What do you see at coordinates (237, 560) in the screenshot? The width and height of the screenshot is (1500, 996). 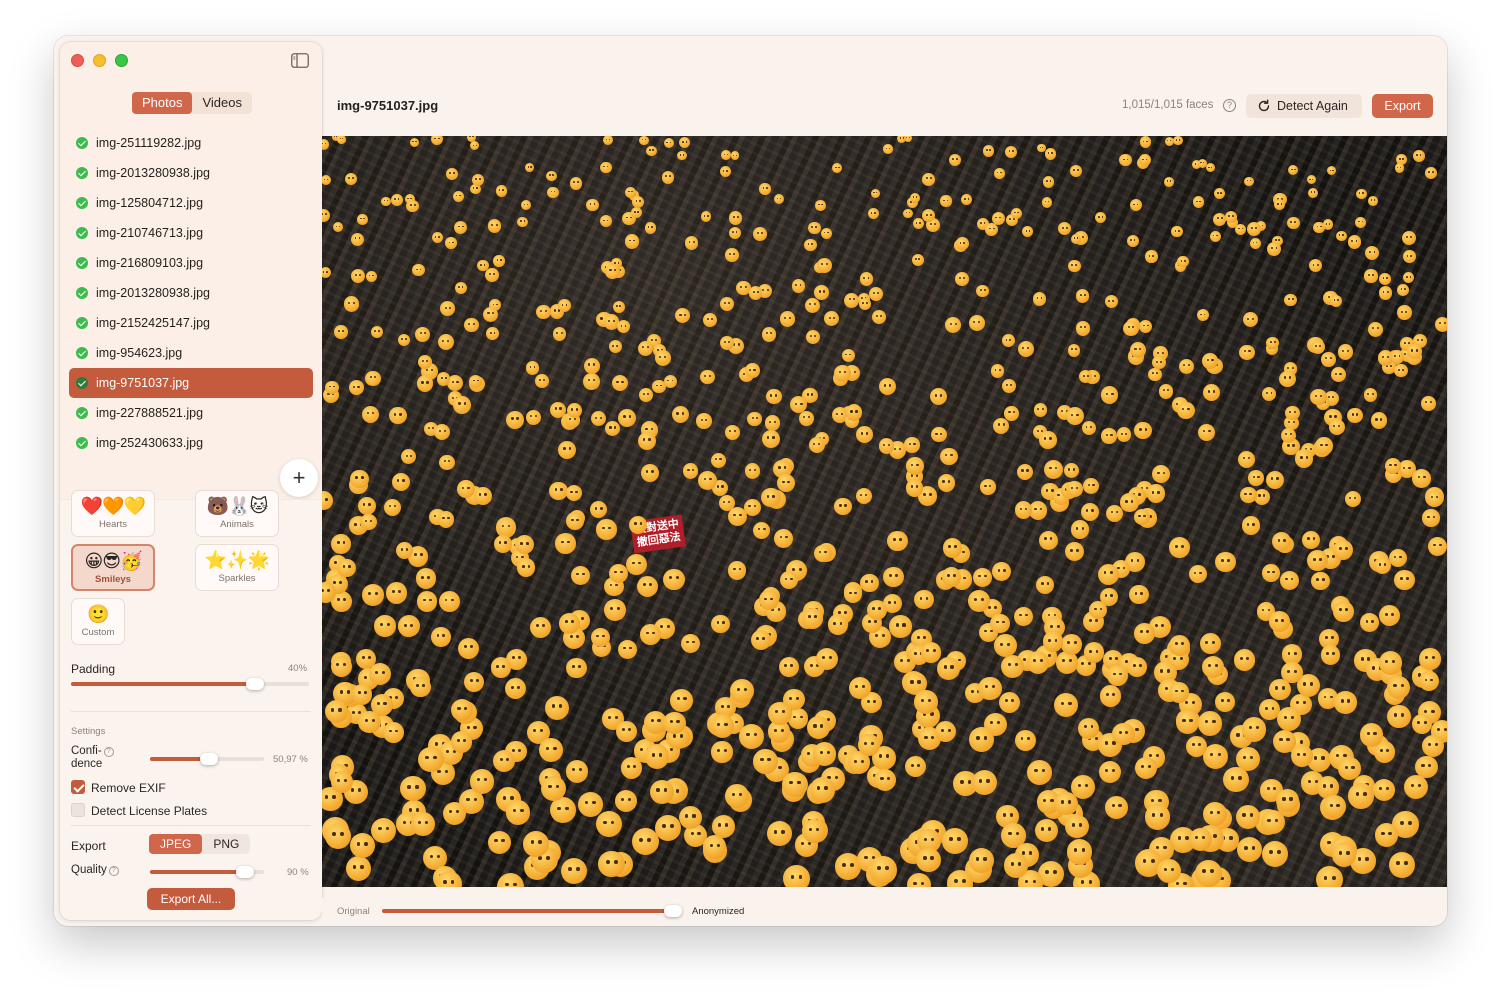 I see `sparkles-emoji-icon: ⭐✨🌟` at bounding box center [237, 560].